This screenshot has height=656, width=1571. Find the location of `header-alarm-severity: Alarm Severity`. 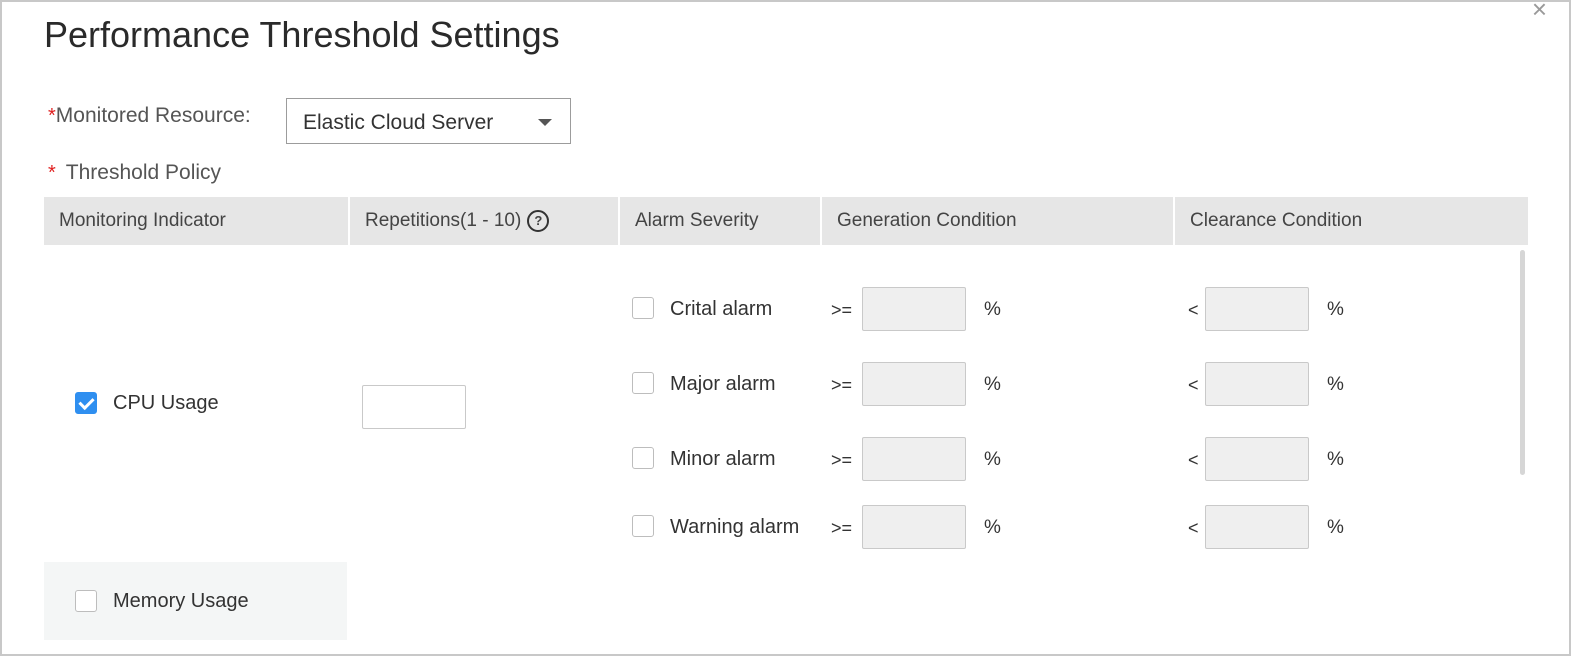

header-alarm-severity: Alarm Severity is located at coordinates (719, 221).